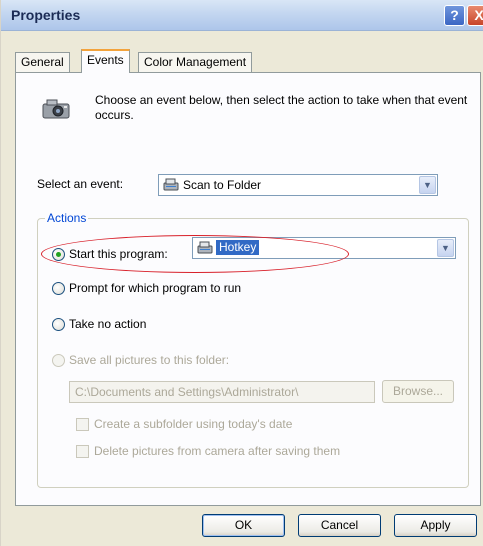  What do you see at coordinates (435, 525) in the screenshot?
I see `apply-button: Apply` at bounding box center [435, 525].